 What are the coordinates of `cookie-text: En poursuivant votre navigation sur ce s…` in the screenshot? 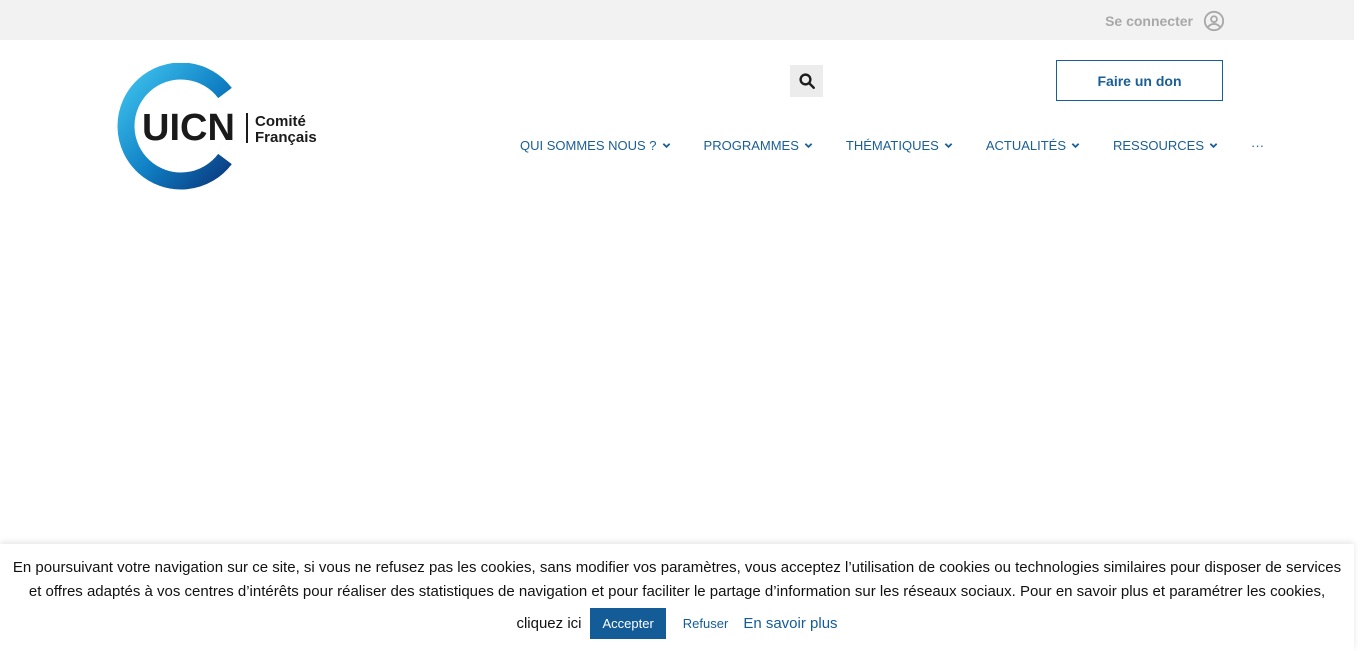 It's located at (677, 579).